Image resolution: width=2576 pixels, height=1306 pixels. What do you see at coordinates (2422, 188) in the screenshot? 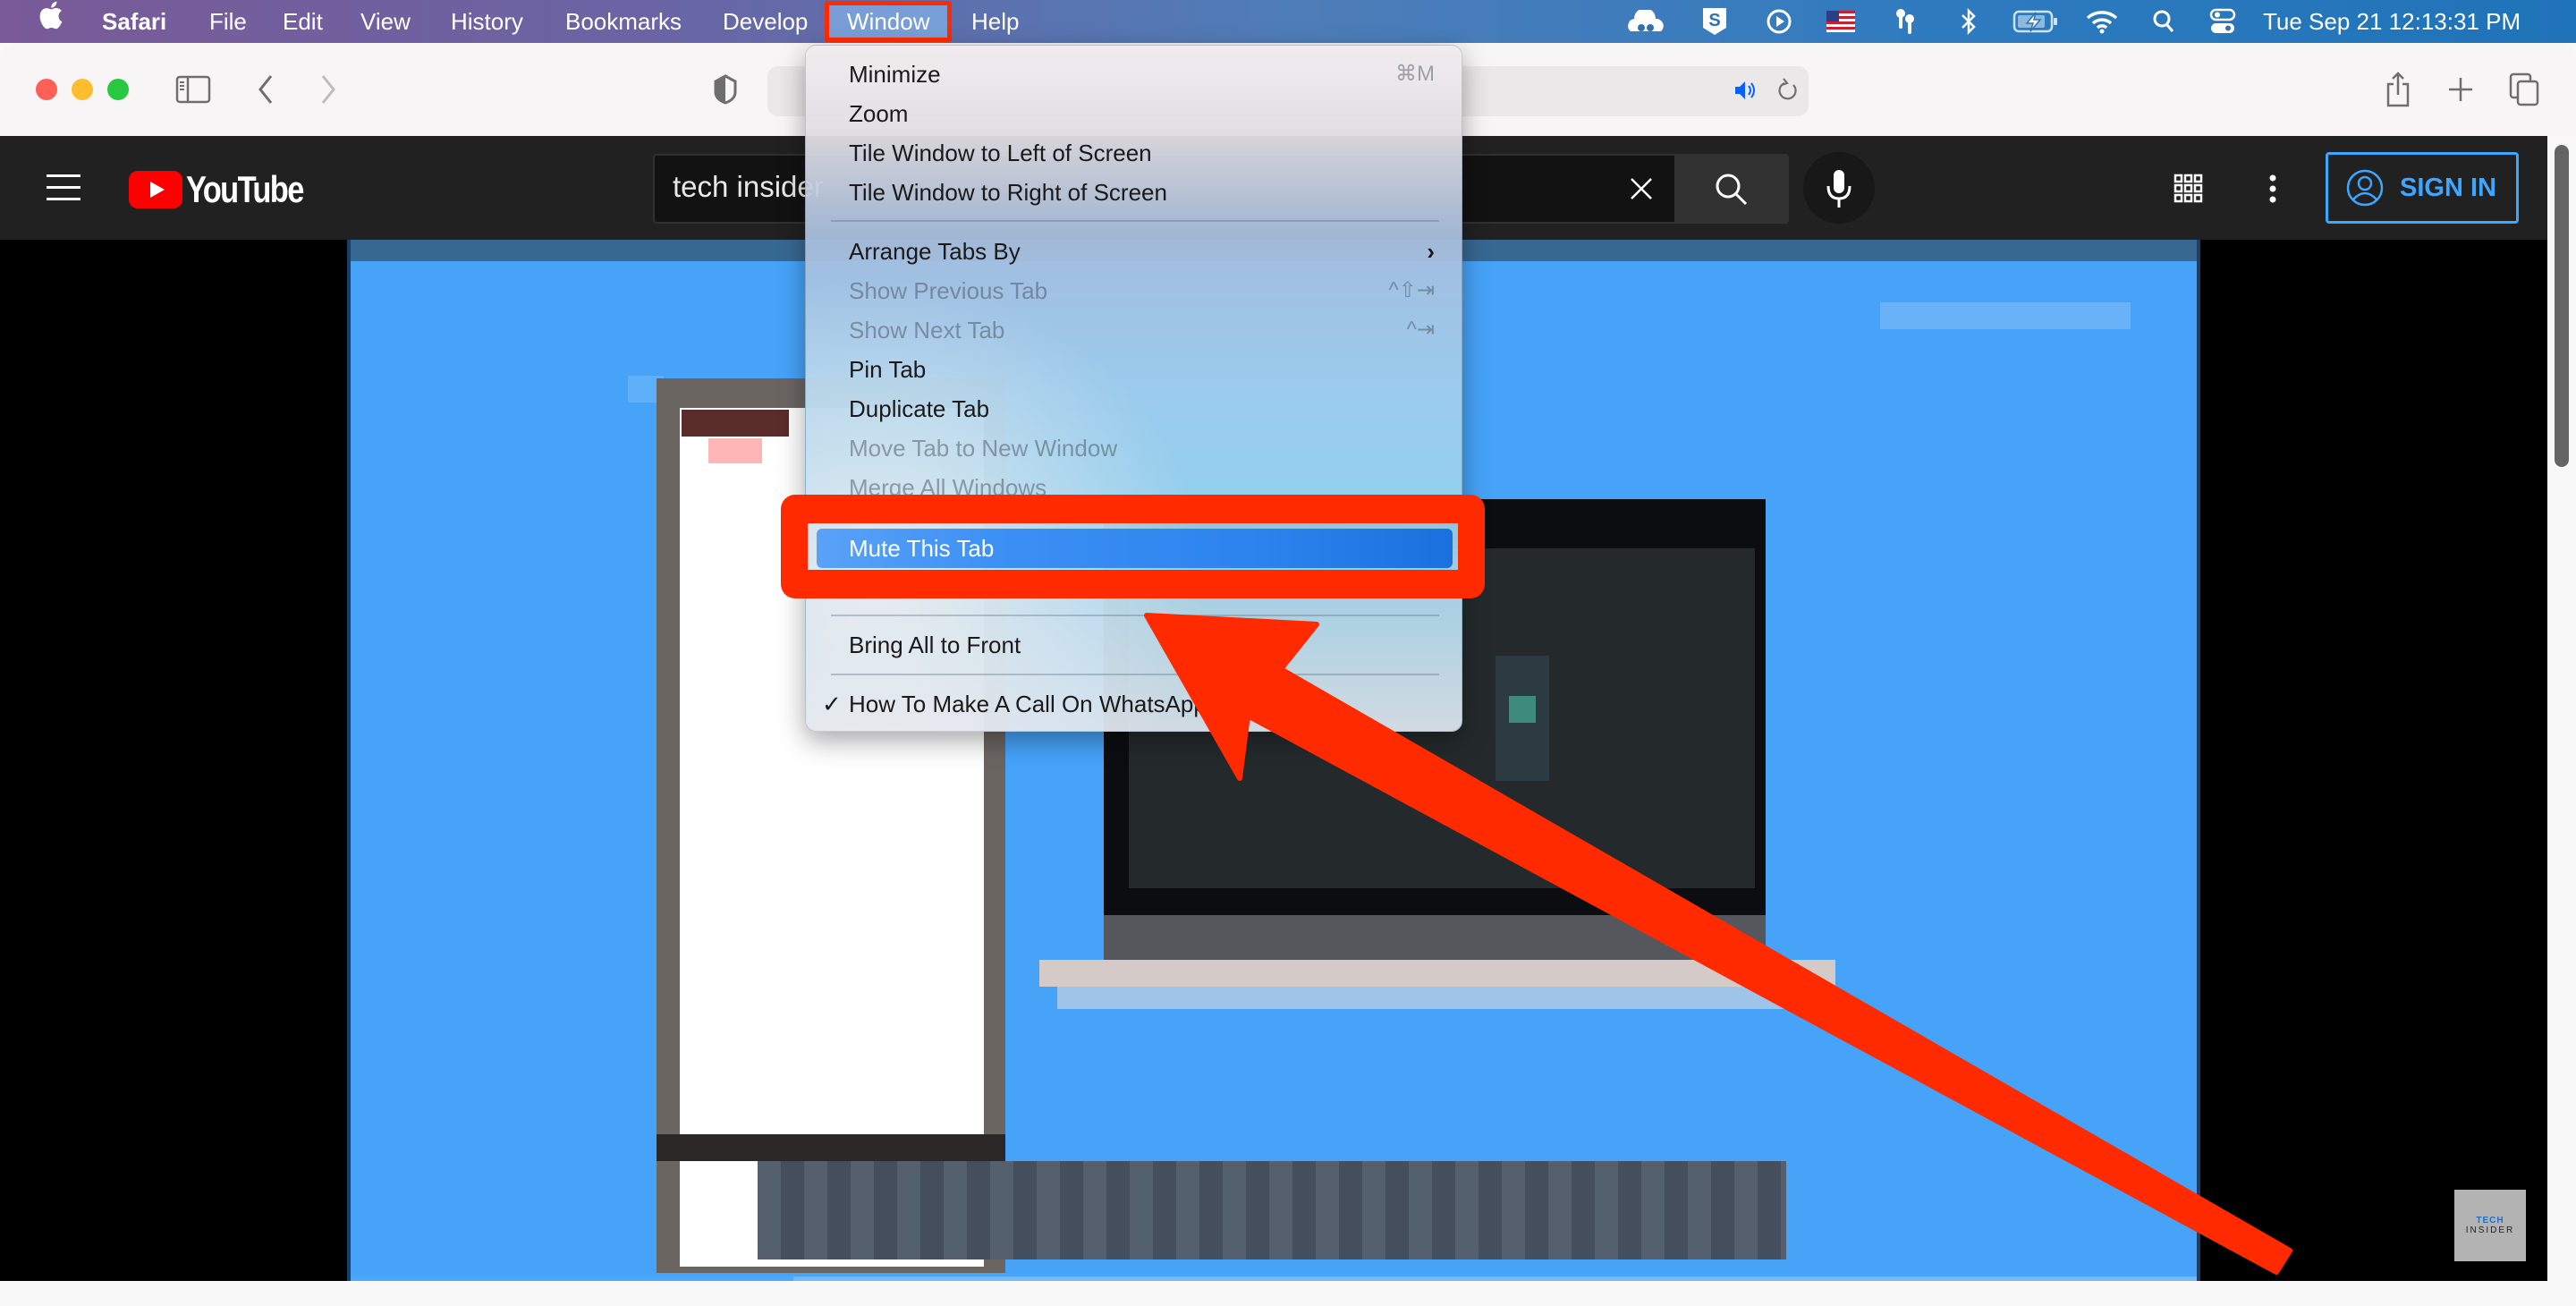
I see `sign-in-button: SIGN IN` at bounding box center [2422, 188].